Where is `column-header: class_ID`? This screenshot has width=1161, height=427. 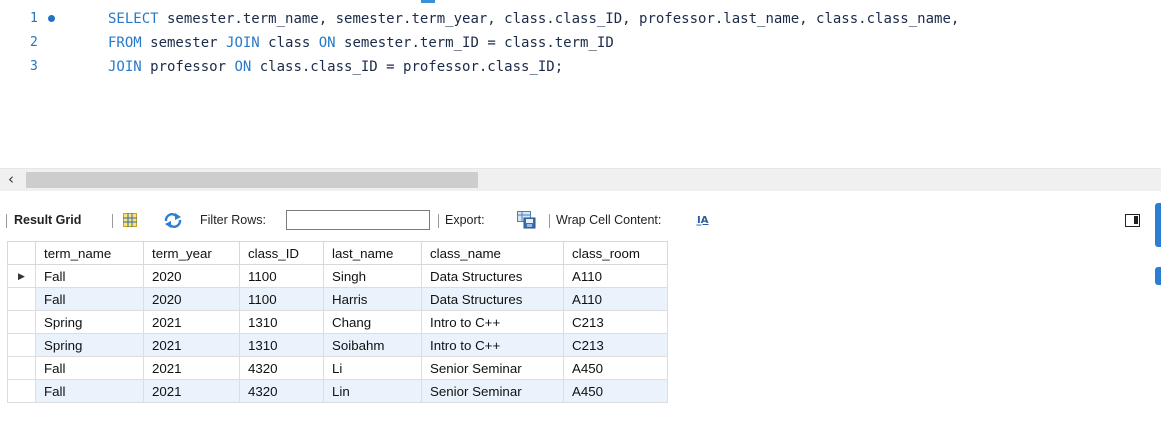 column-header: class_ID is located at coordinates (281, 253).